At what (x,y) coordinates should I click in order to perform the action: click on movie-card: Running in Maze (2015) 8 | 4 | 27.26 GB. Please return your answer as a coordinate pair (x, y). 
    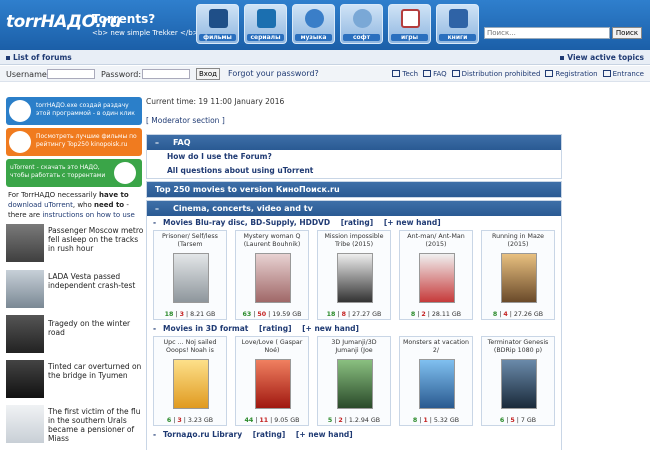
    Looking at the image, I should click on (518, 275).